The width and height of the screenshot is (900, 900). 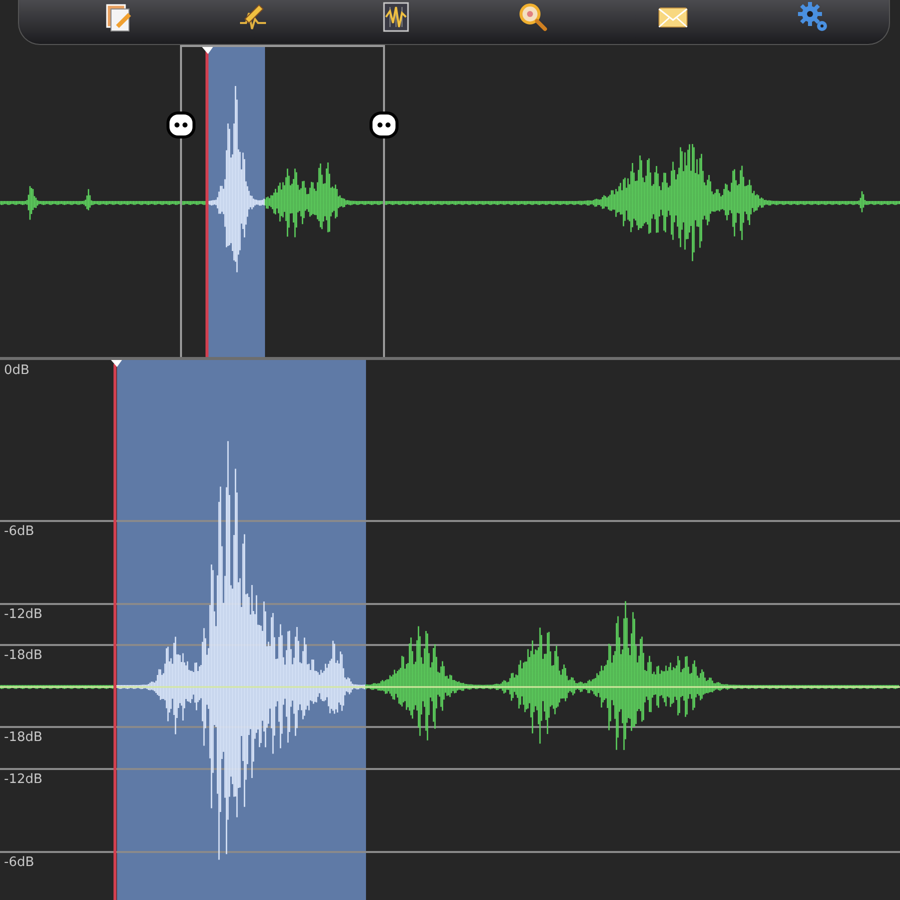 What do you see at coordinates (813, 17) in the screenshot?
I see `settings-icon` at bounding box center [813, 17].